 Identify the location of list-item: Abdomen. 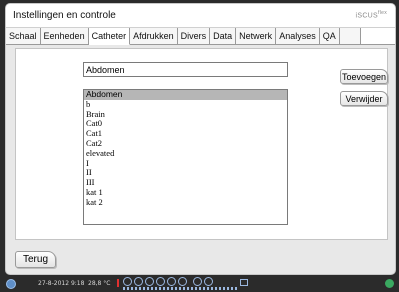
(185, 95).